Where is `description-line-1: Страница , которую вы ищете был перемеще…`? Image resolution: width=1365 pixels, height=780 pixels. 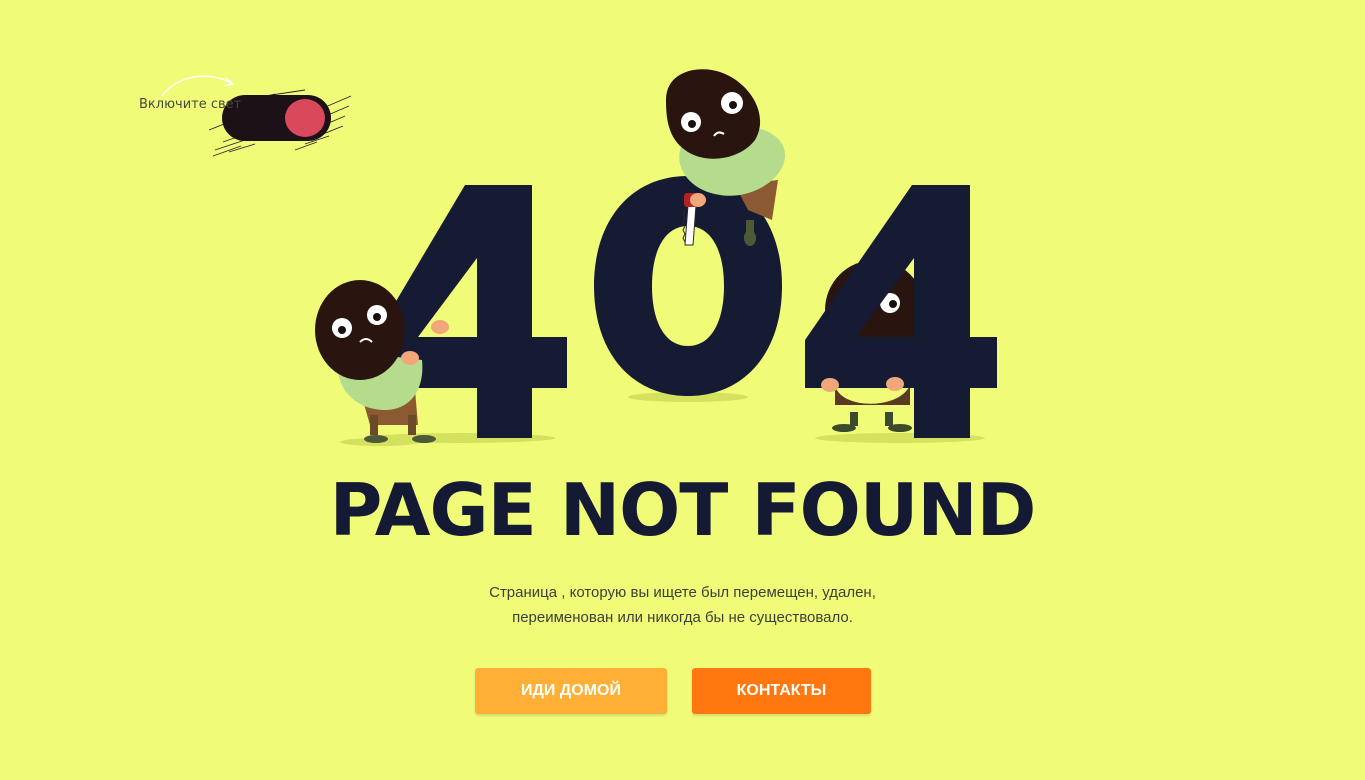
description-line-1: Страница , которую вы ищете был перемеще… is located at coordinates (682, 592).